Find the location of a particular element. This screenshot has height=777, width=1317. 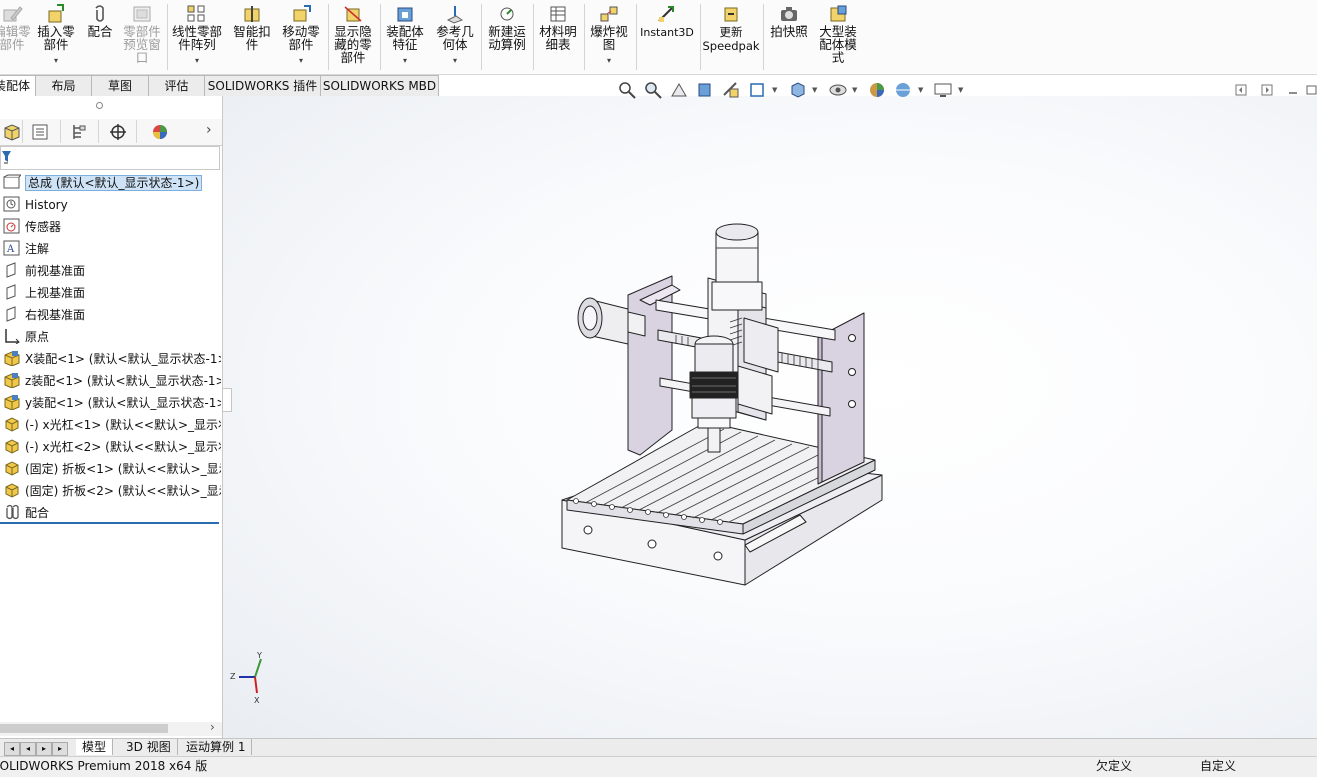

tree-item: y装配<1> (默认<默认_显示状态-1>) is located at coordinates (112, 403).